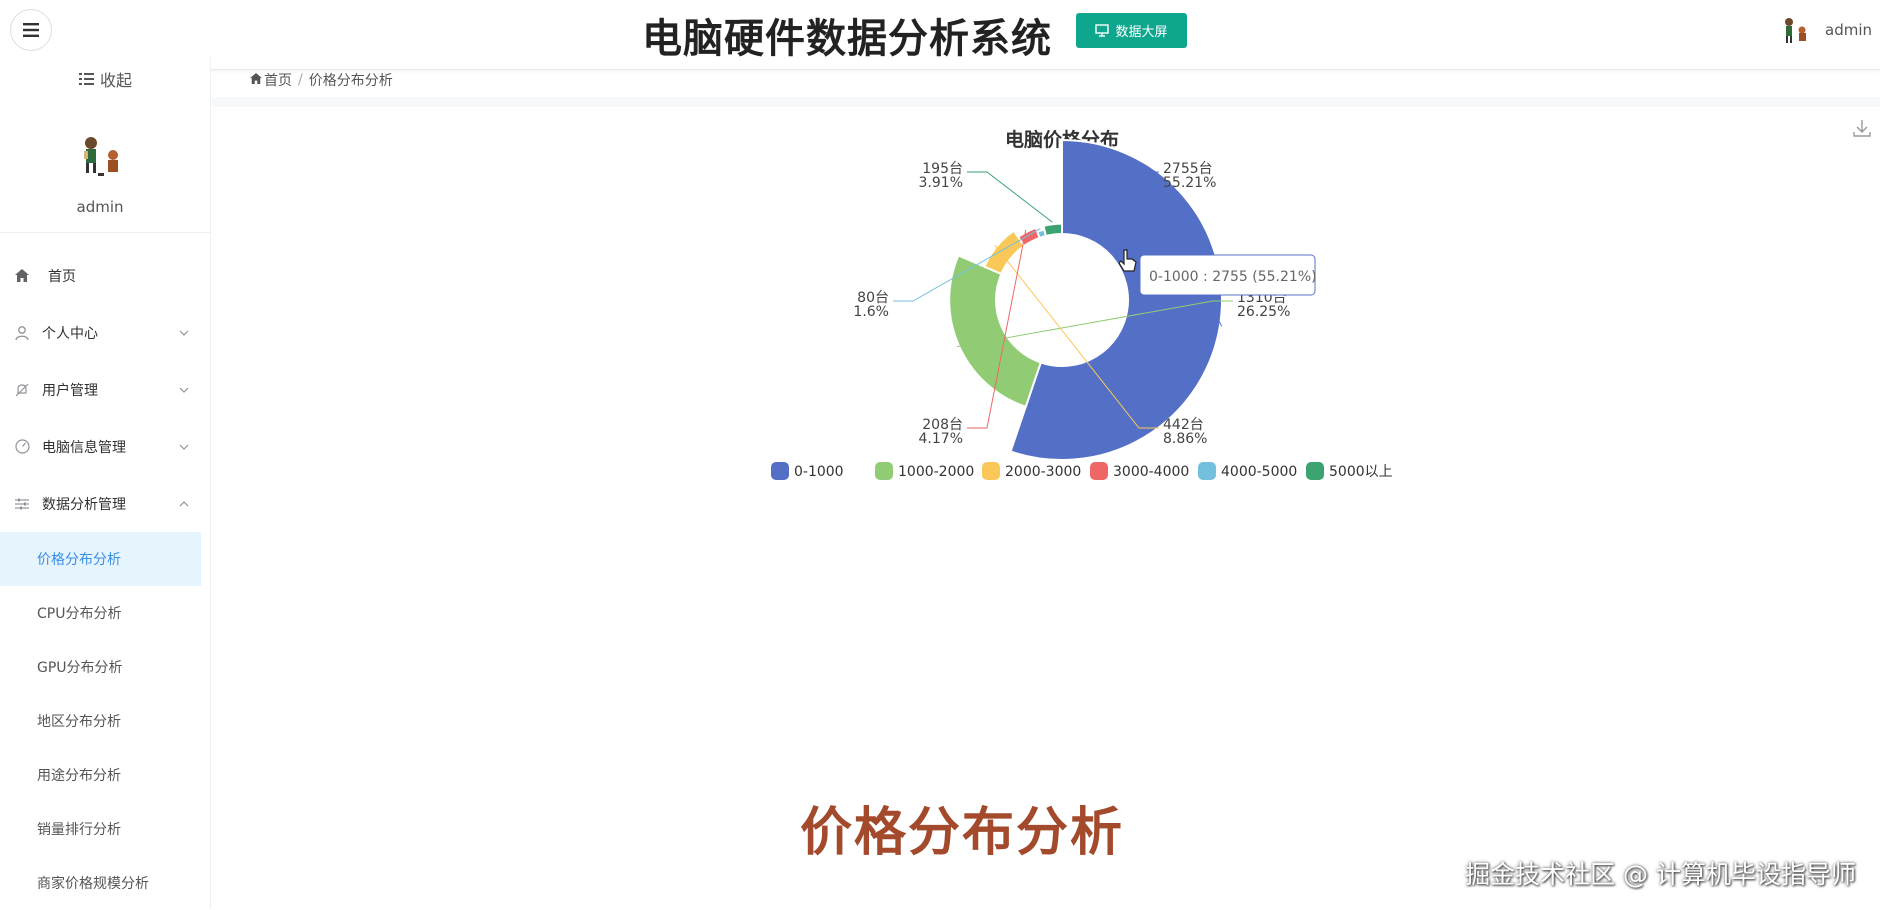 The image size is (1880, 910). I want to click on legend-label: 3000-4000, so click(1151, 472).